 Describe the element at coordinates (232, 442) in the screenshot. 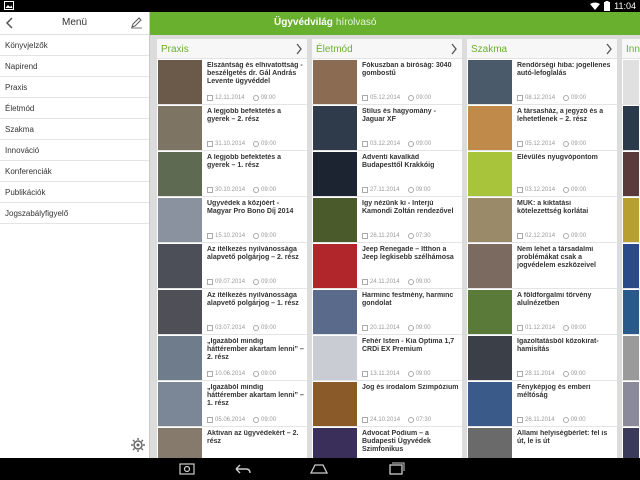

I see `article-card: Aktivan az ügyvédekért – 2. rész` at that location.